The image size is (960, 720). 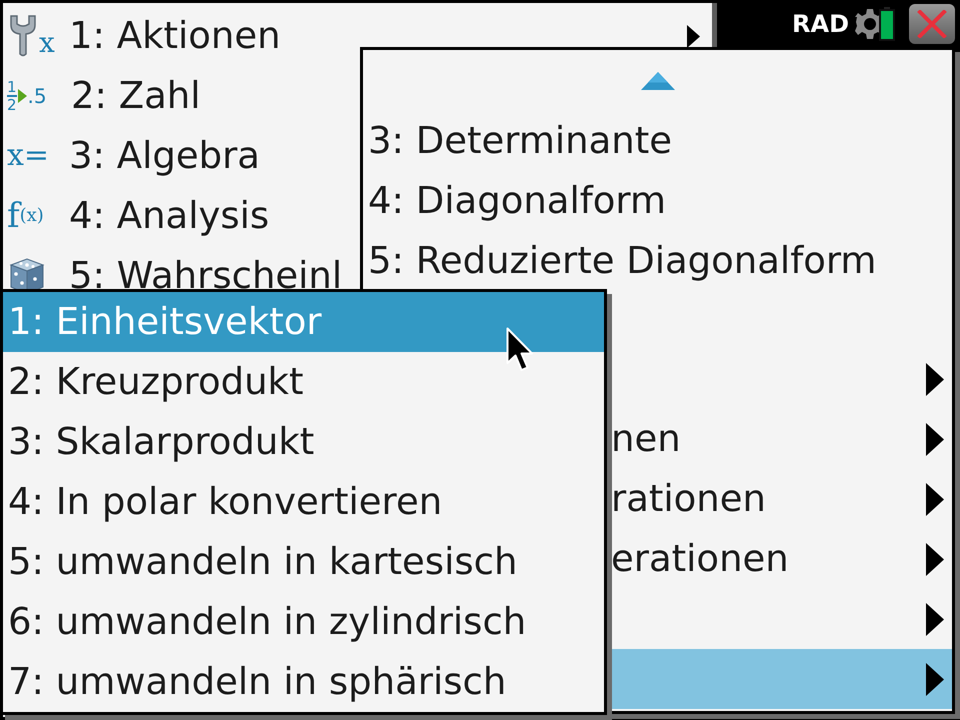 What do you see at coordinates (887, 23) in the screenshot?
I see `battery-icon` at bounding box center [887, 23].